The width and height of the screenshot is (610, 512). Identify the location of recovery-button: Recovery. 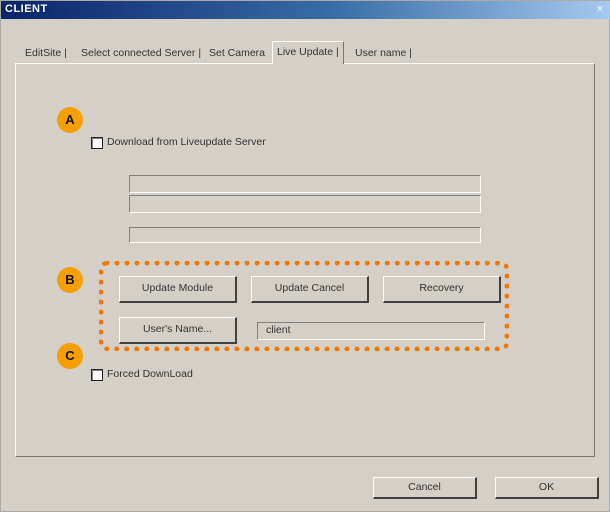
(442, 289).